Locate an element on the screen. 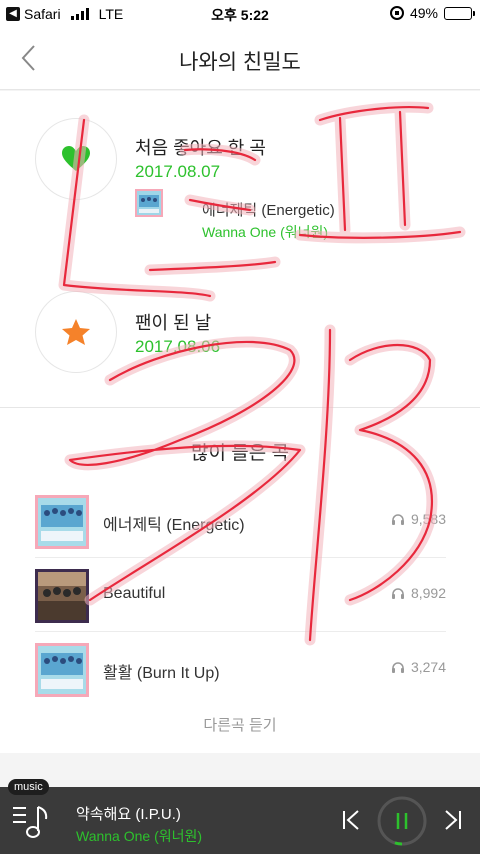 This screenshot has width=480, height=854. playlist-button is located at coordinates (32, 822).